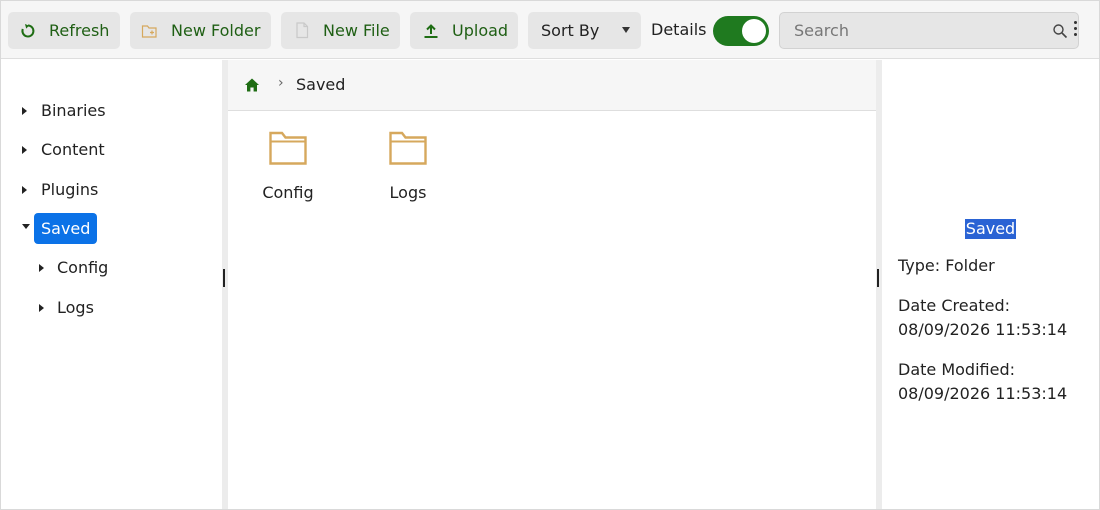  Describe the element at coordinates (946, 265) in the screenshot. I see `details-type: Type: Folder` at that location.